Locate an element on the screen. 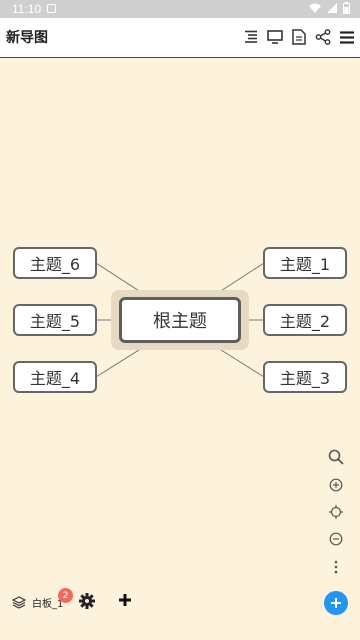  gear-icon is located at coordinates (87, 601).